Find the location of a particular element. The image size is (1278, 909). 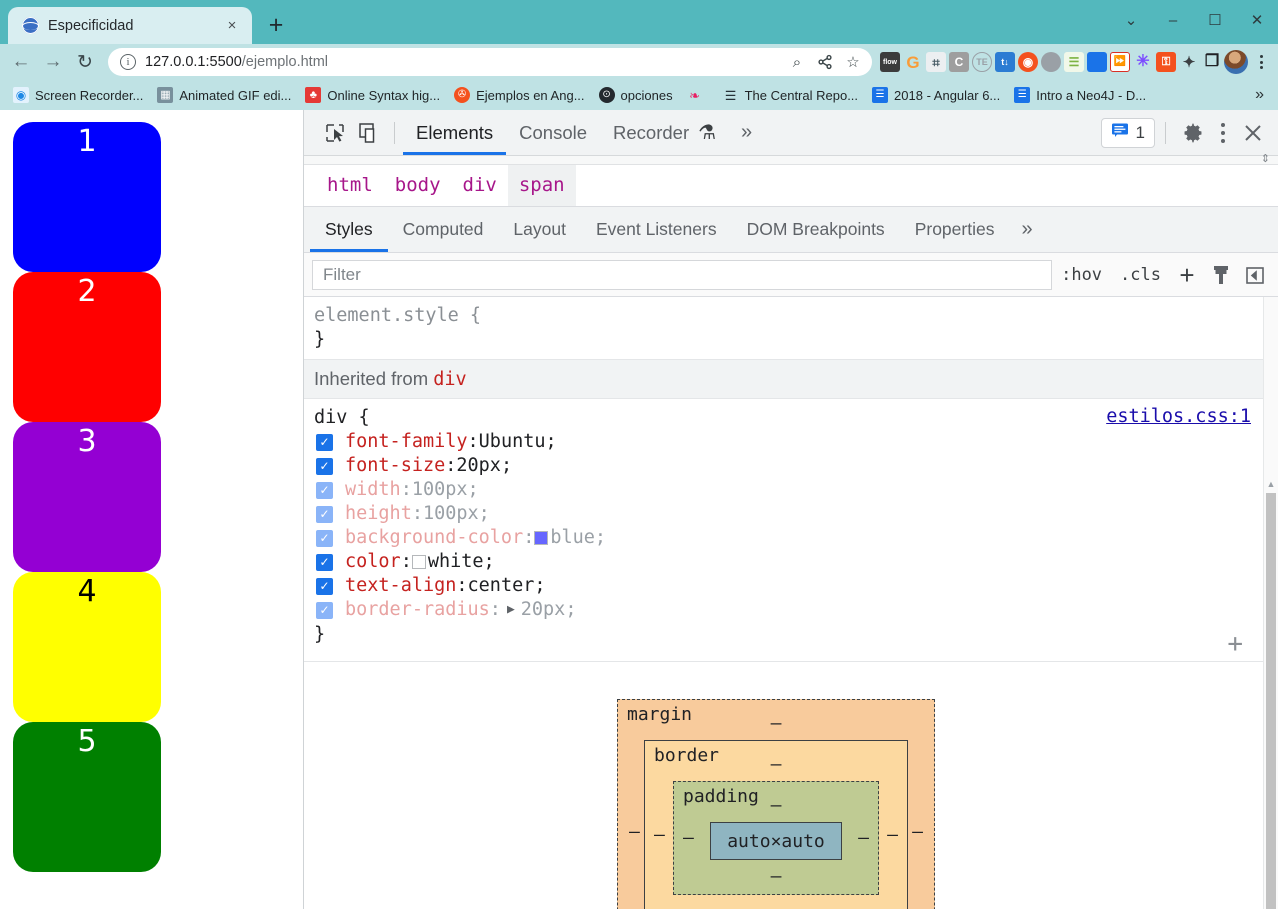

declaration-value: white; is located at coordinates (461, 562).